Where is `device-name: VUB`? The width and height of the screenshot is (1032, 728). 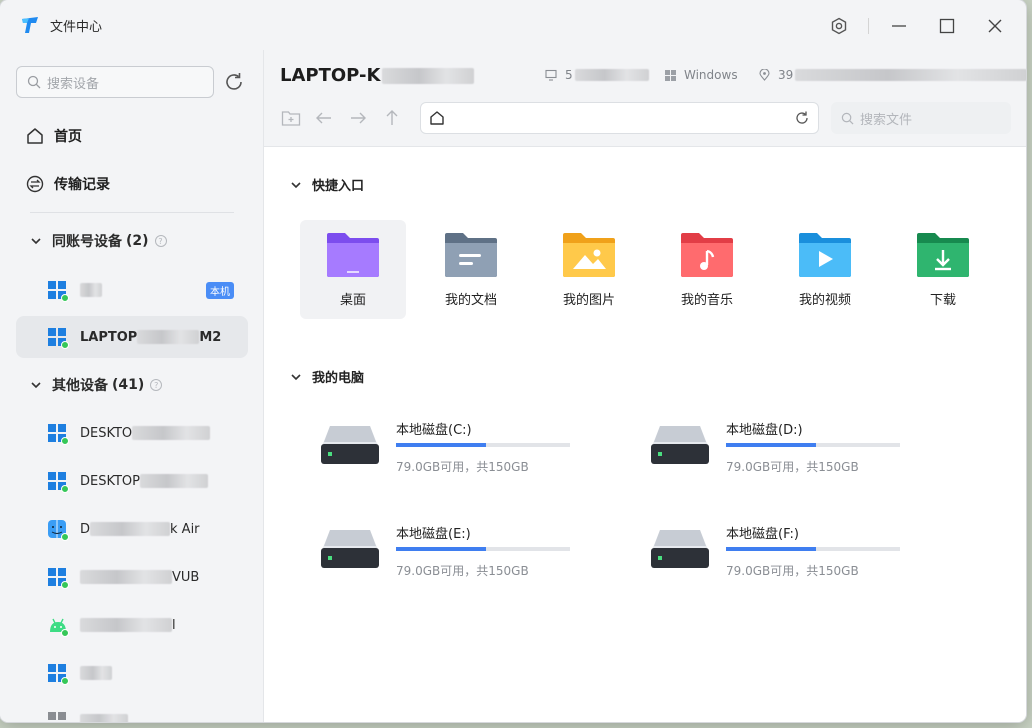
device-name: VUB is located at coordinates (139, 577).